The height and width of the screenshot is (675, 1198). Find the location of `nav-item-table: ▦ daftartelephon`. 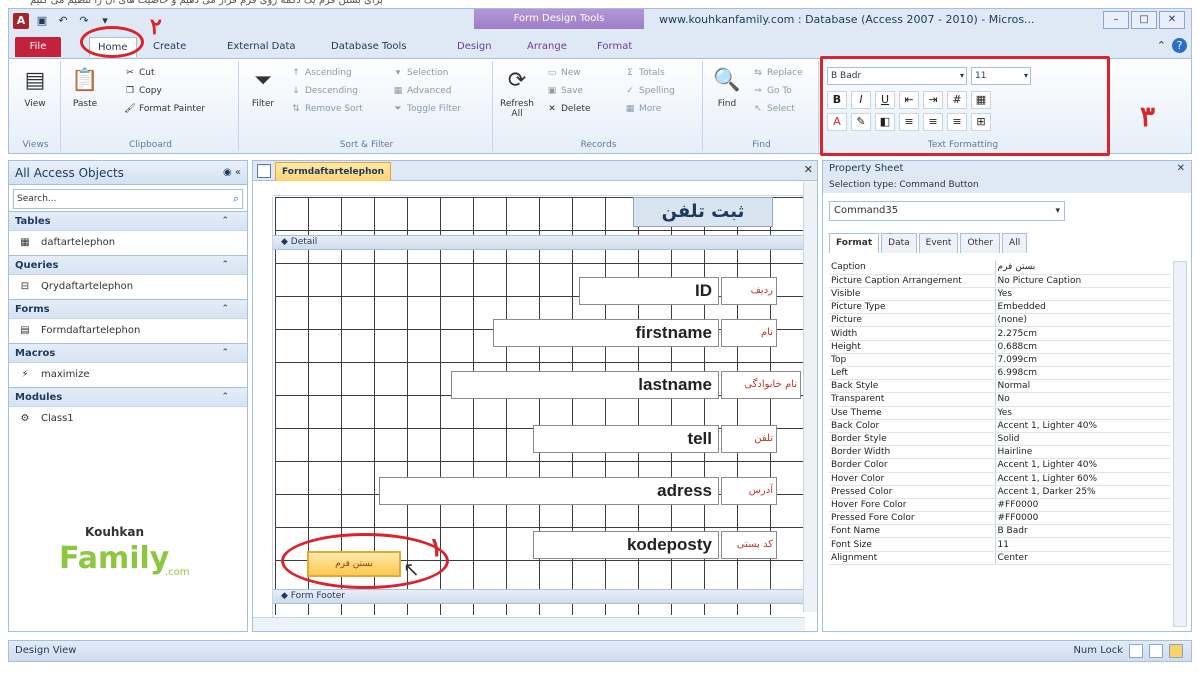

nav-item-table: ▦ daftartelephon is located at coordinates (128, 243).